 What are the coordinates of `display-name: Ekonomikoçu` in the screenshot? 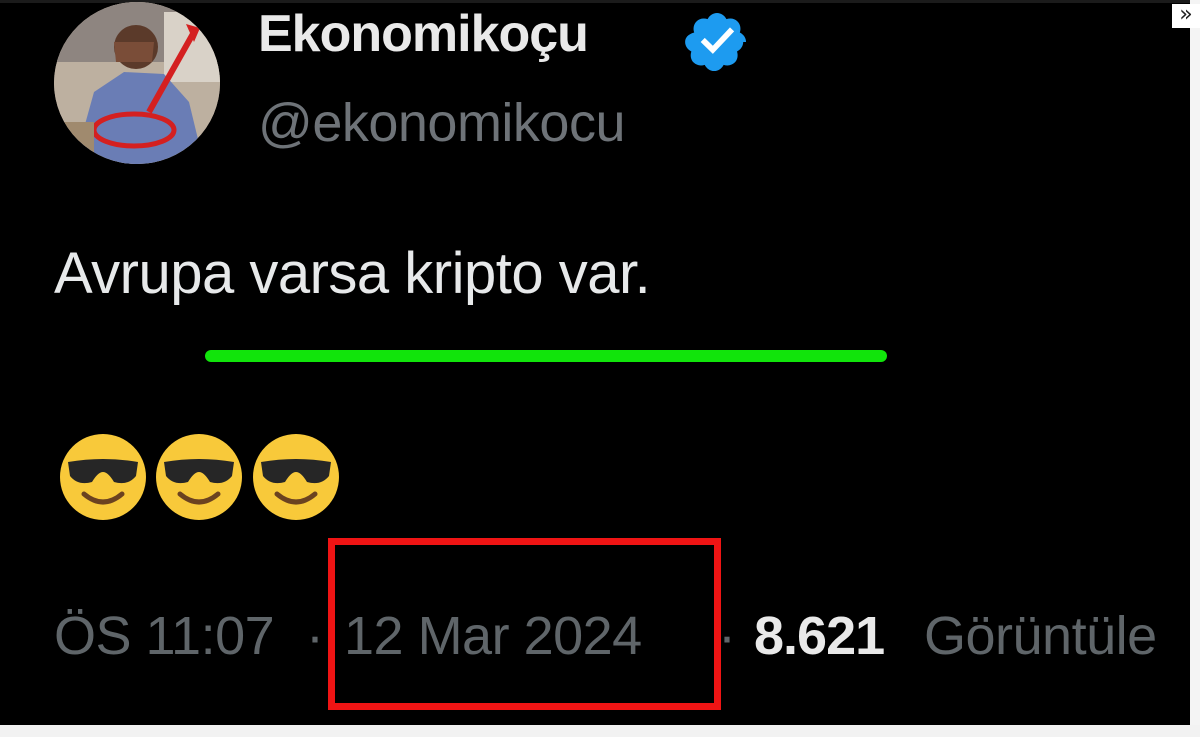 It's located at (423, 34).